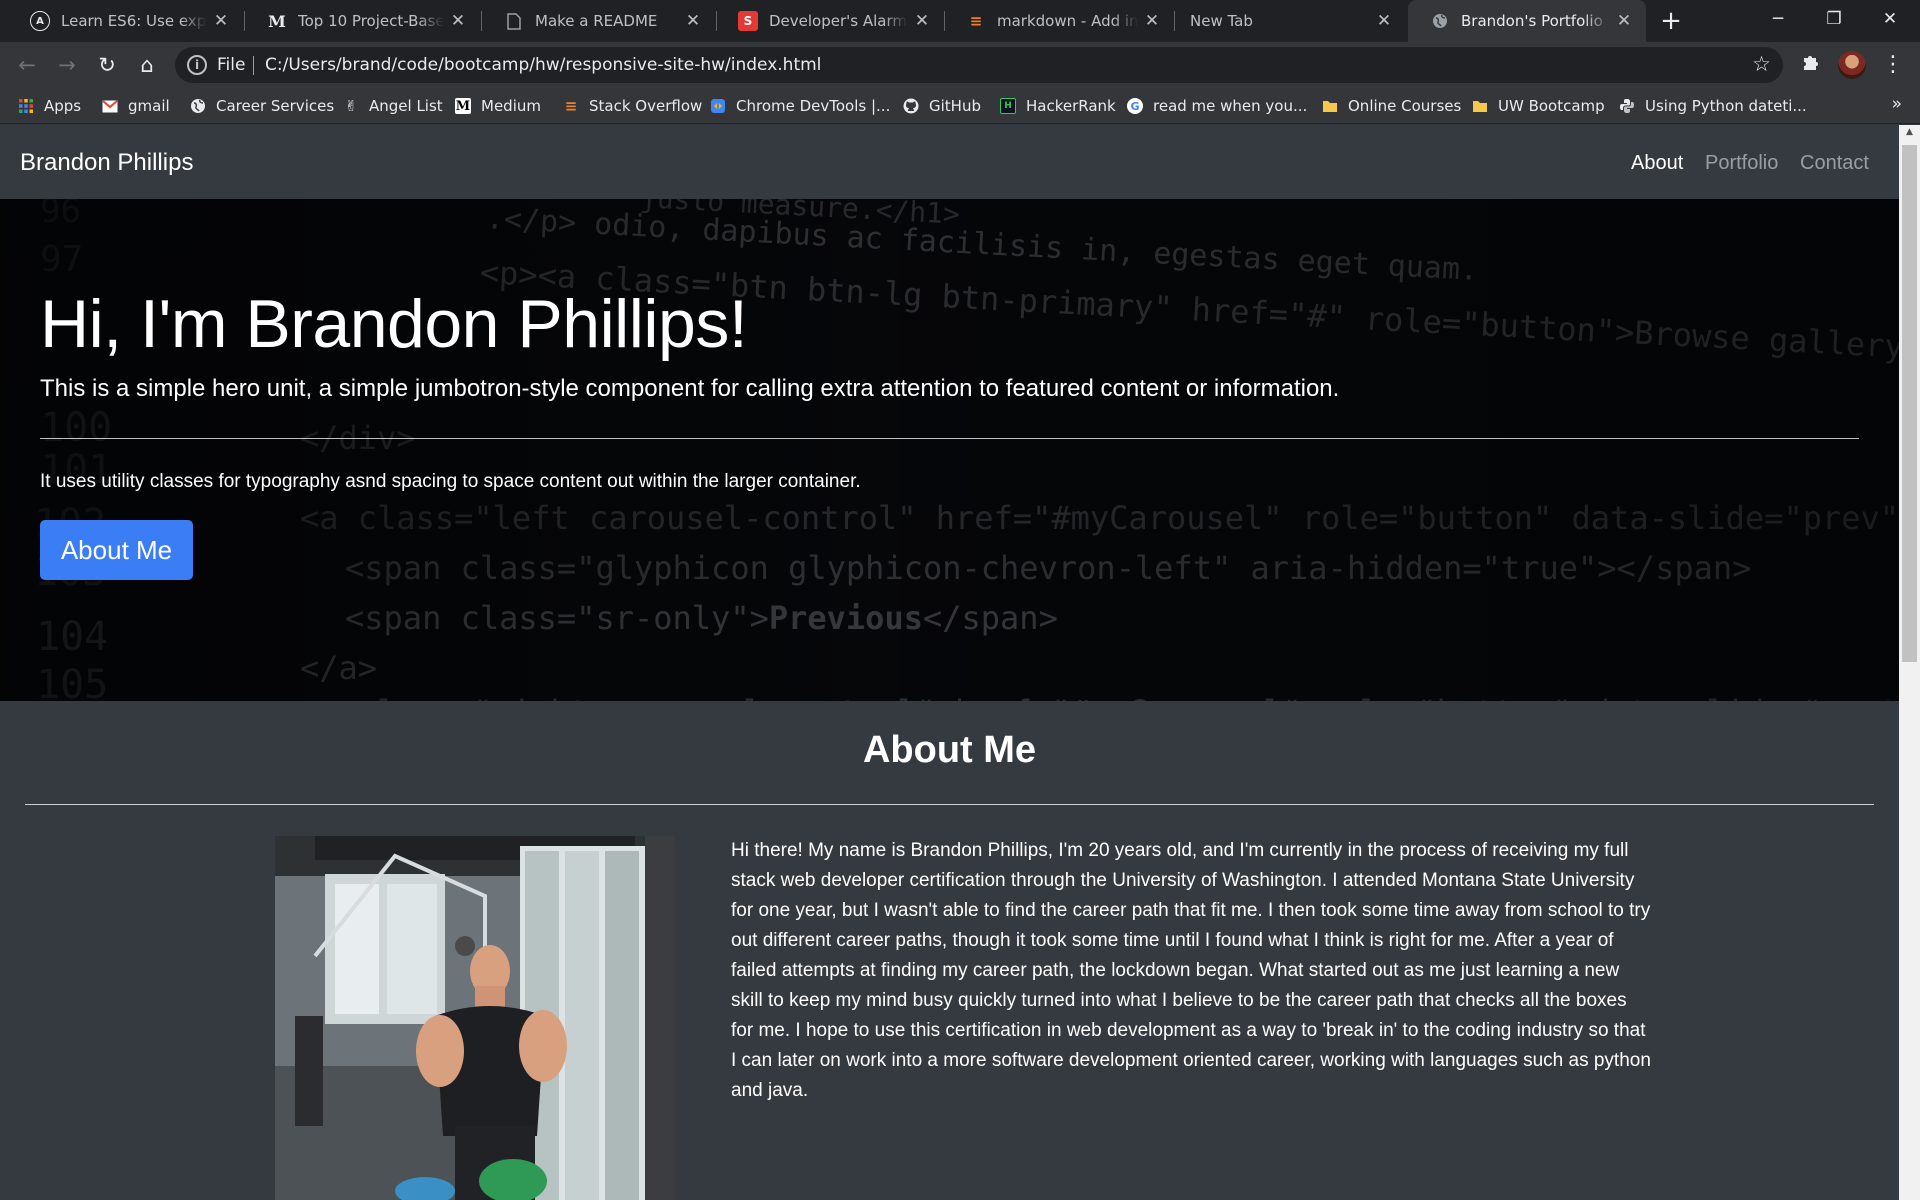  What do you see at coordinates (1897, 104) in the screenshot?
I see `chevron-double-right-icon: »` at bounding box center [1897, 104].